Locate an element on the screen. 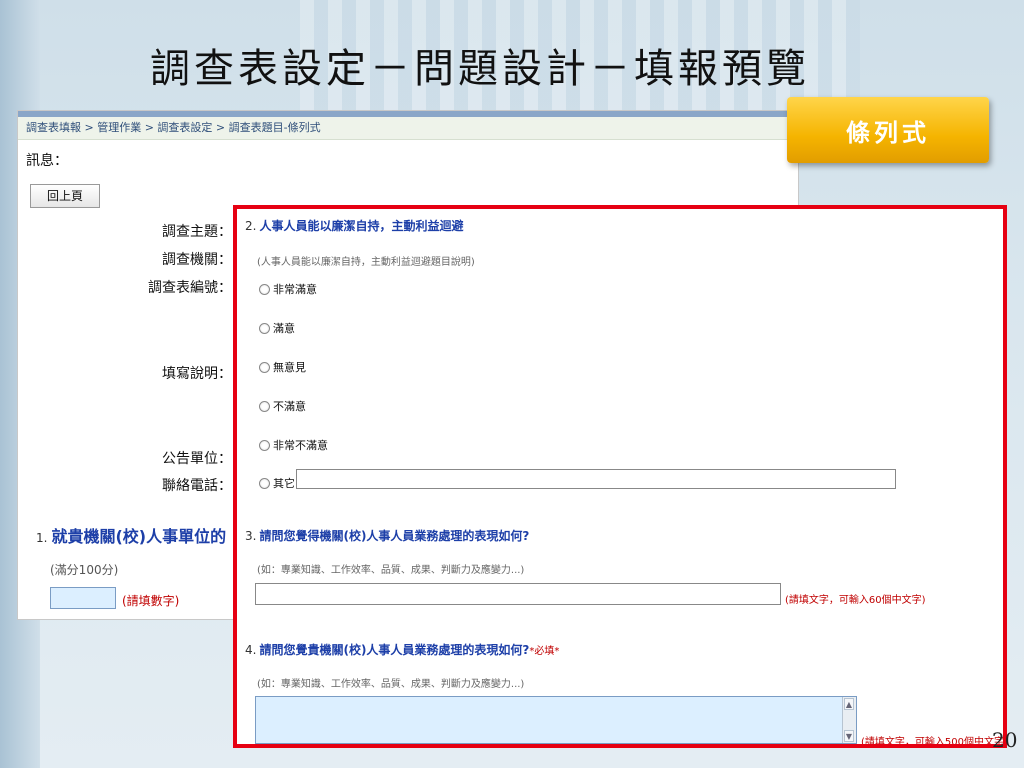  option-label: 非常不滿意 is located at coordinates (300, 445).